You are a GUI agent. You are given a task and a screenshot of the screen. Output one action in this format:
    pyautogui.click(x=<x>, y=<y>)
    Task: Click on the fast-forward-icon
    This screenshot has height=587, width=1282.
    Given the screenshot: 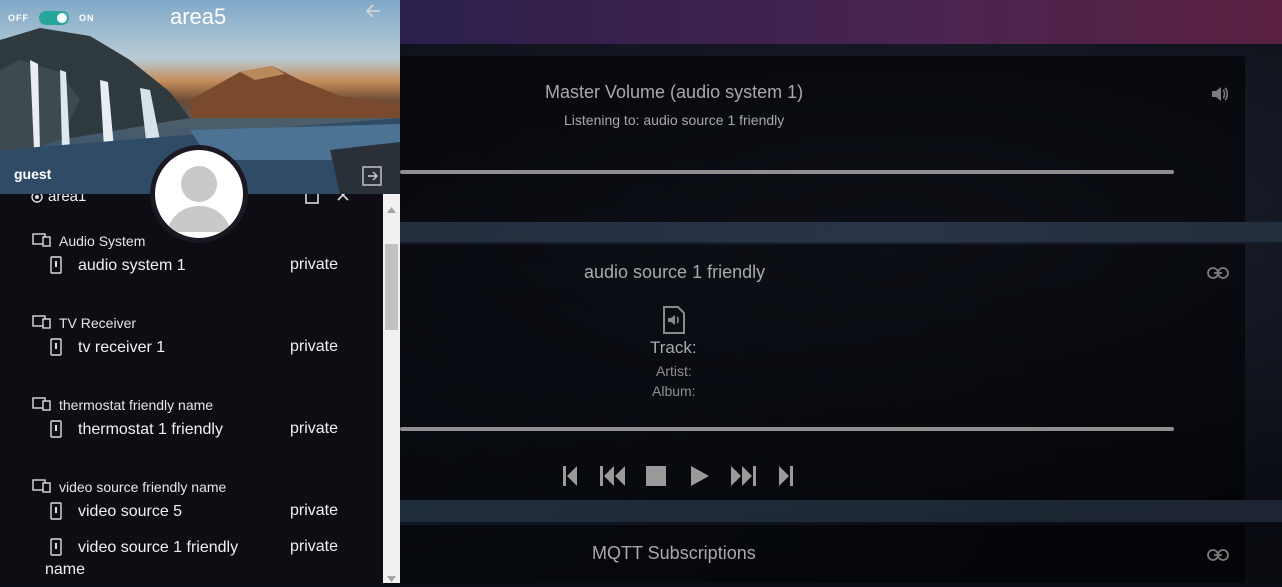 What is the action you would take?
    pyautogui.click(x=742, y=476)
    